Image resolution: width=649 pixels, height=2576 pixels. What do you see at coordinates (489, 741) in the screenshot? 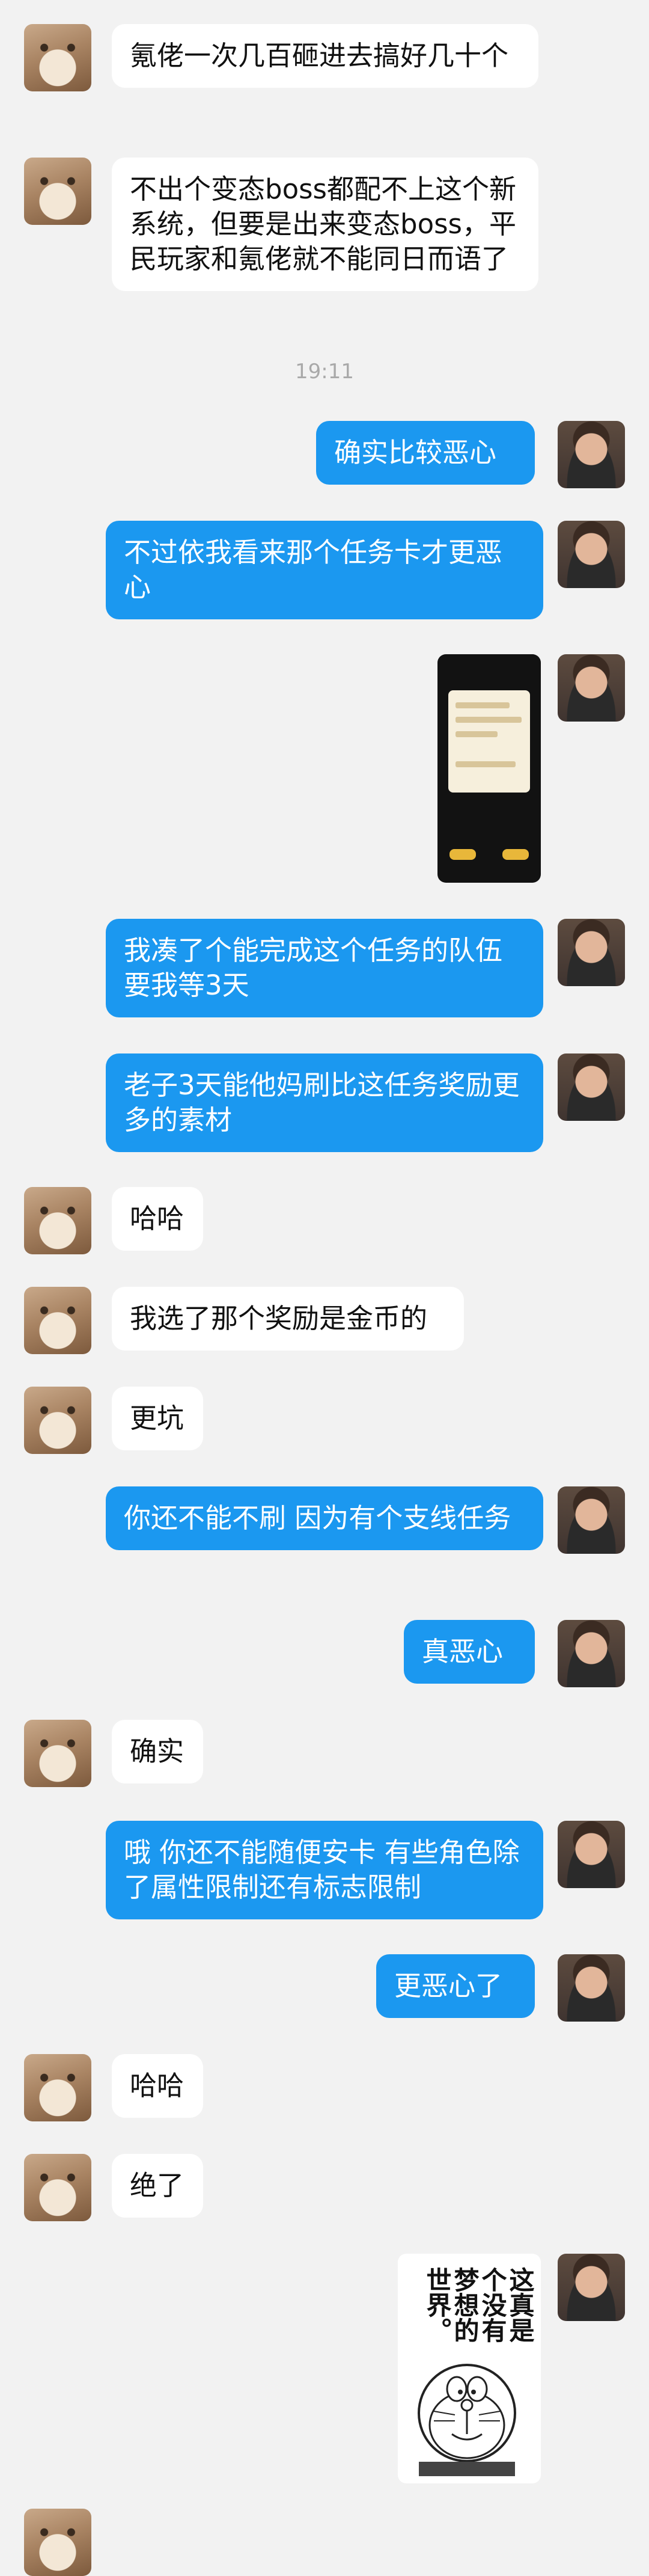
I see `task-card` at bounding box center [489, 741].